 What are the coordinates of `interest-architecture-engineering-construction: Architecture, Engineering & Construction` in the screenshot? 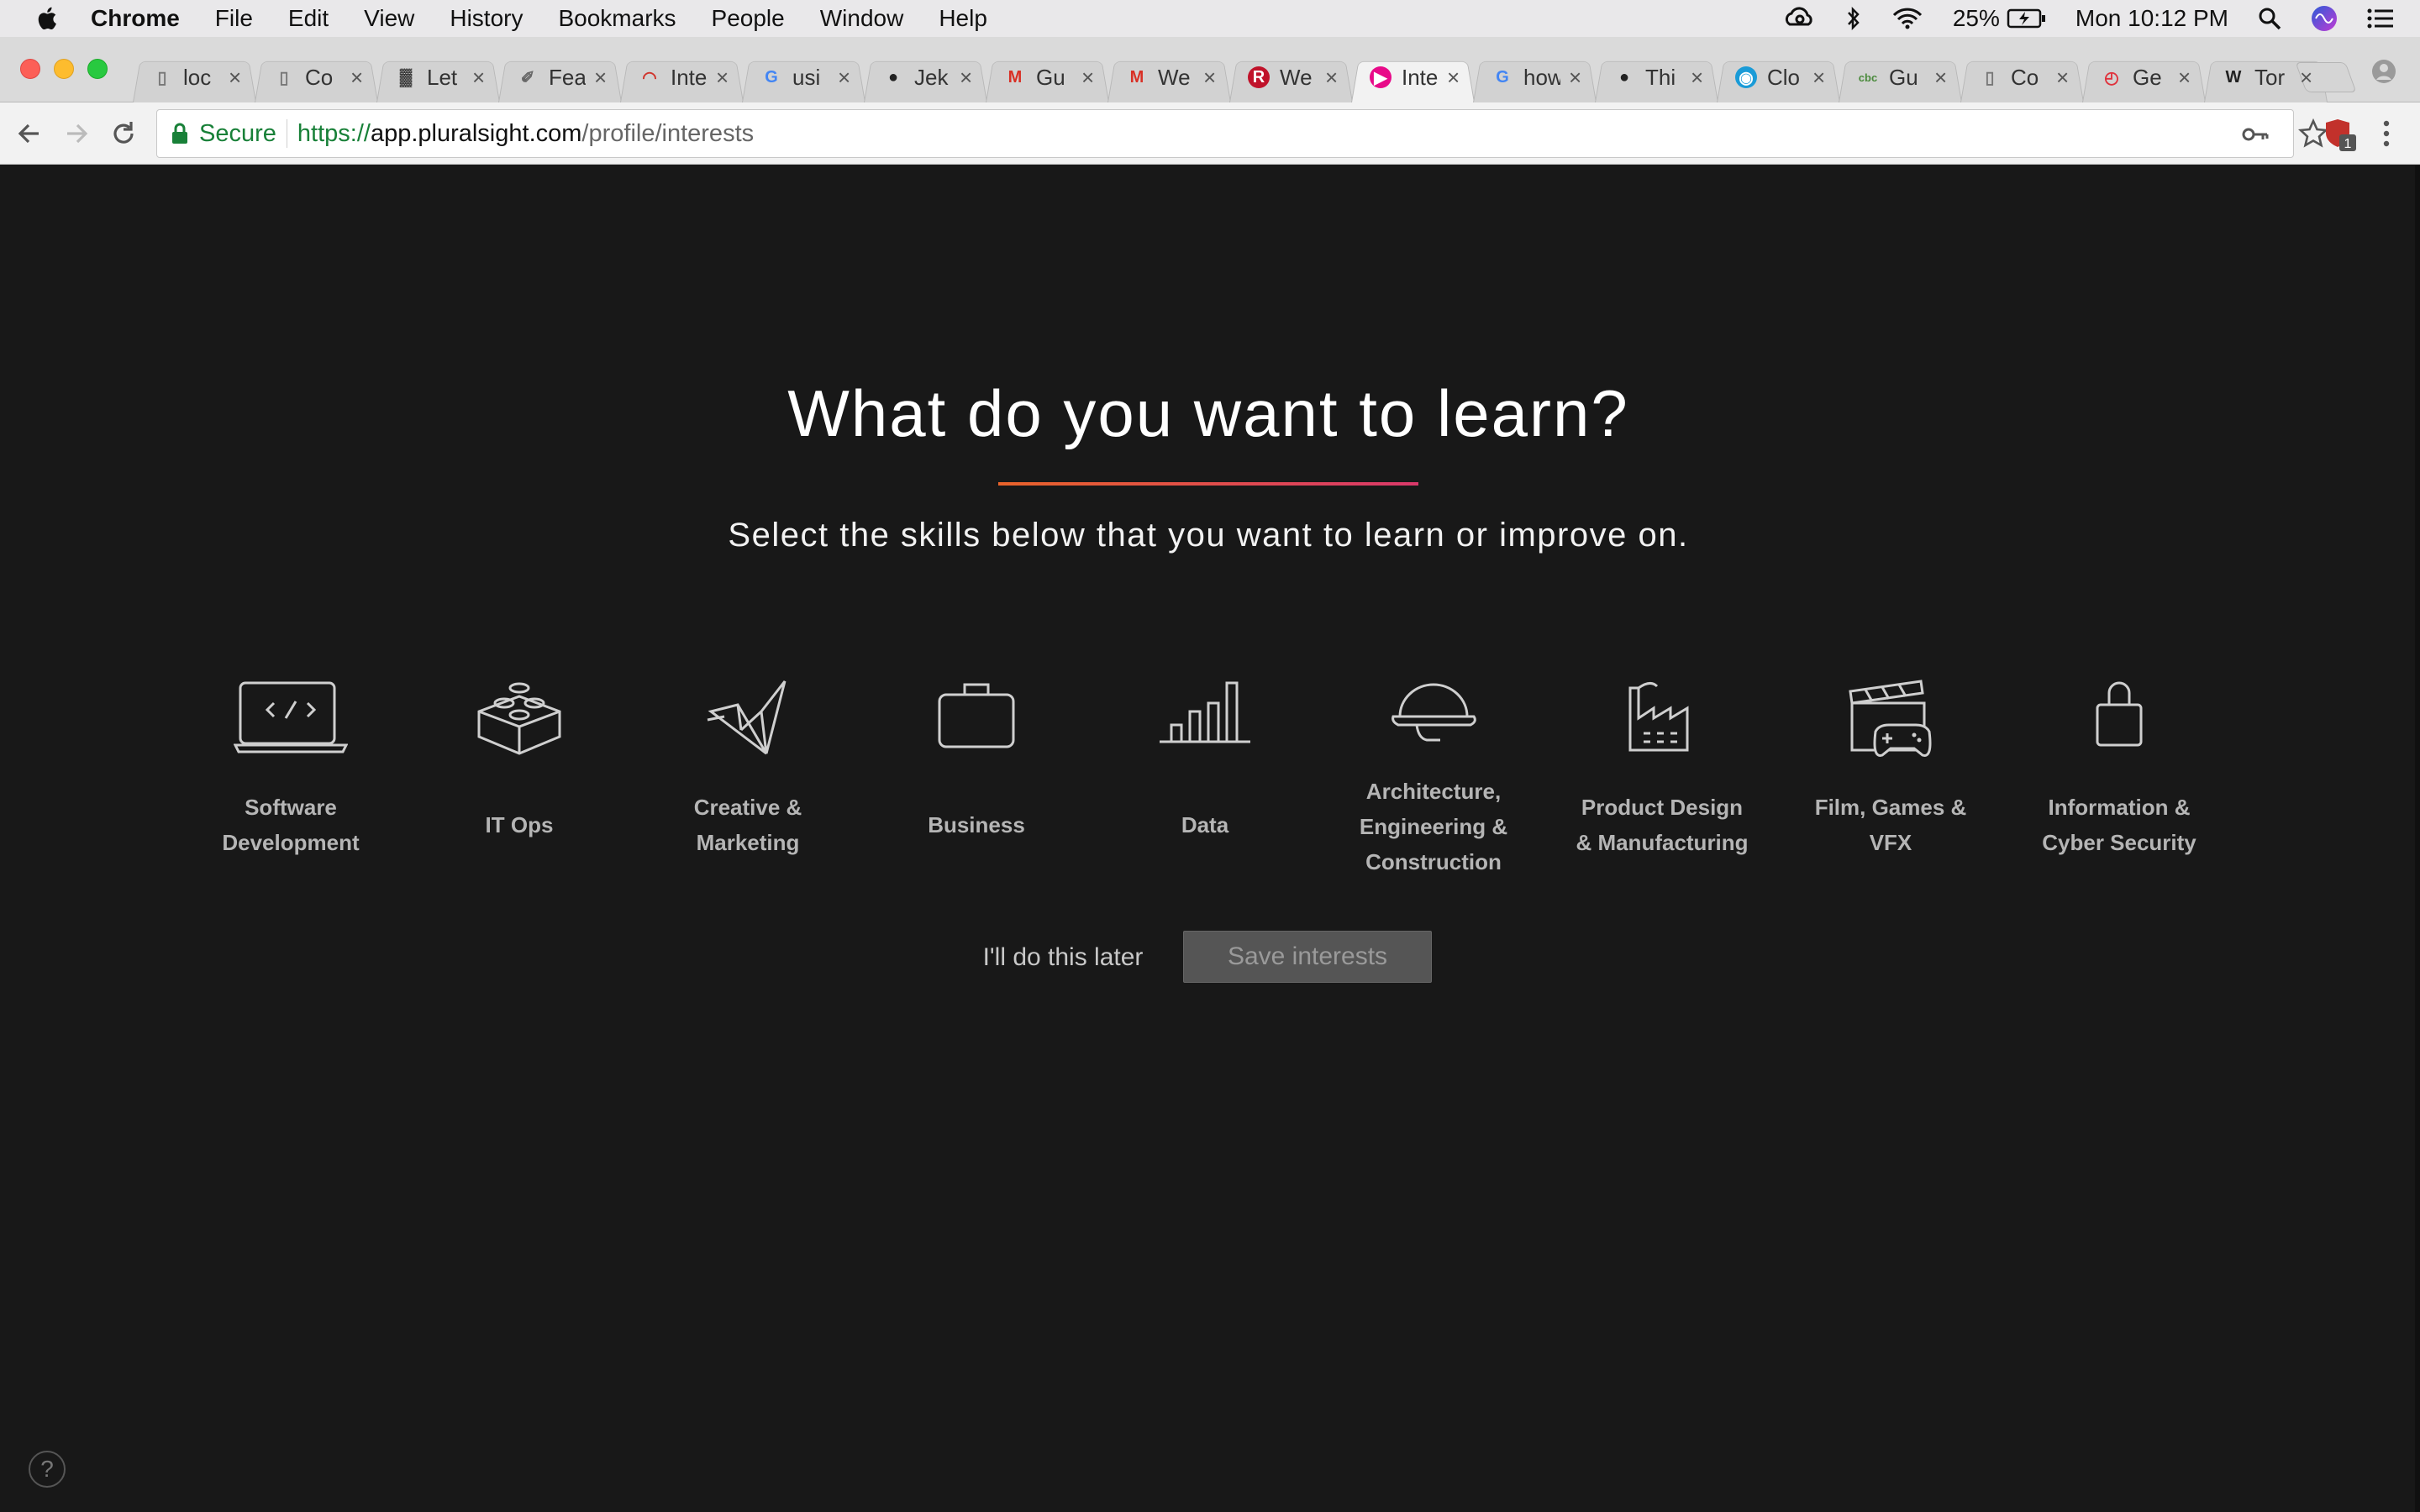 It's located at (1434, 787).